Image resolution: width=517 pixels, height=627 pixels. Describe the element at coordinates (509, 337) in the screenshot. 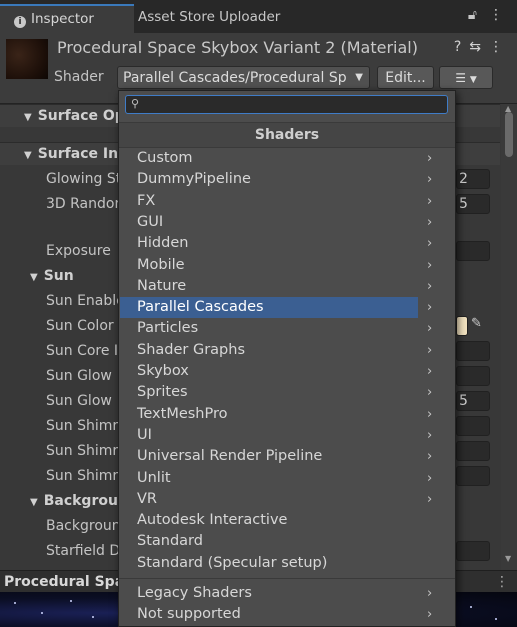

I see `inspector-scrollbar: ▲ ▼` at that location.